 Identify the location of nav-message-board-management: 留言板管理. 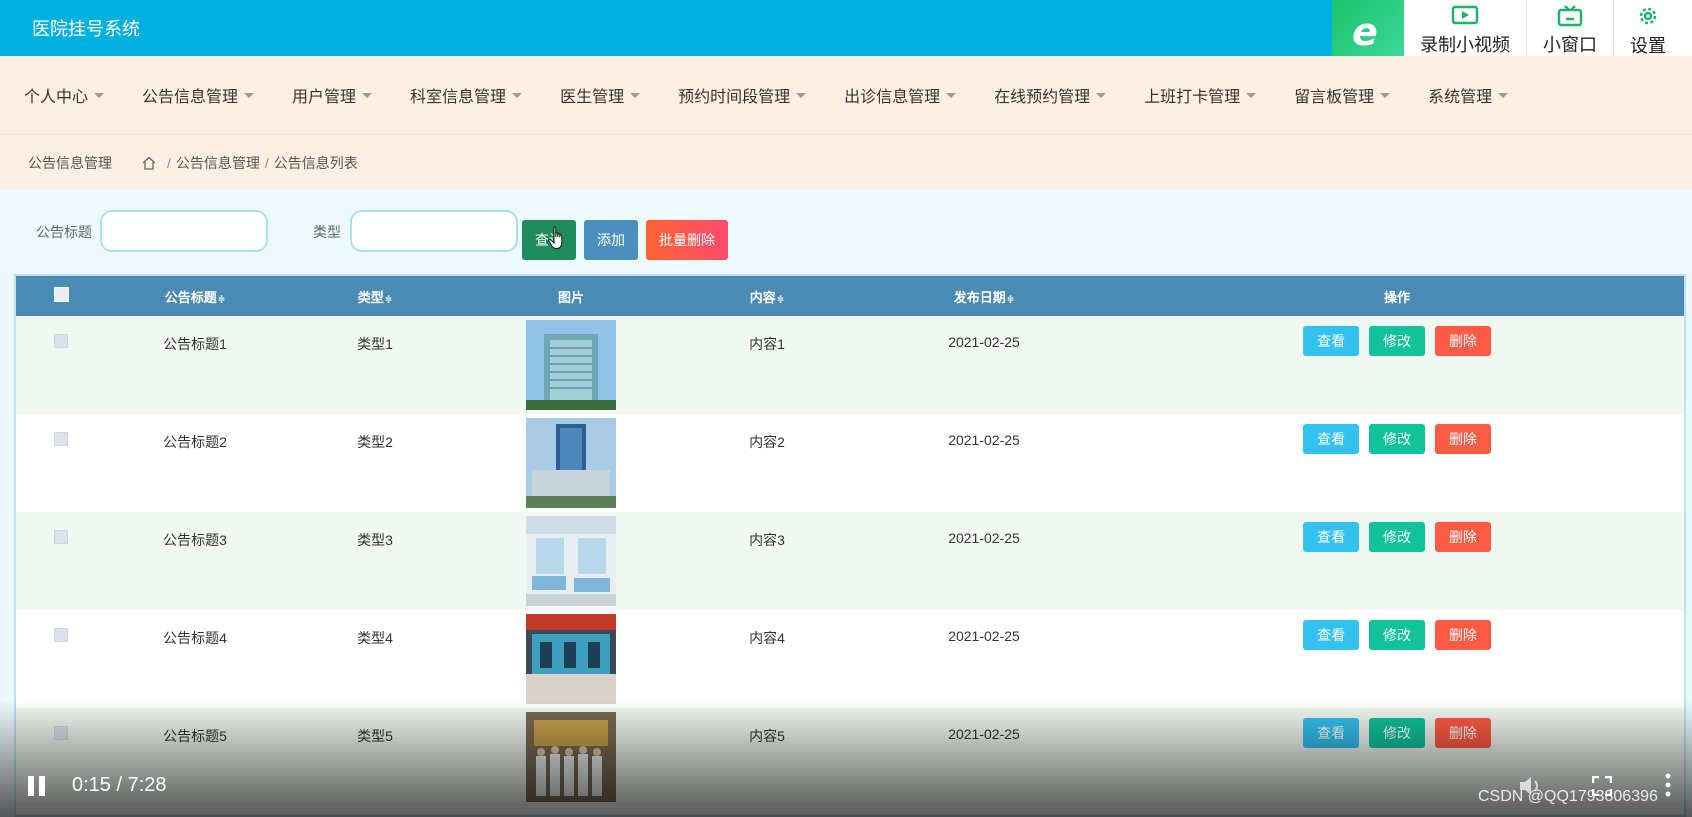
(1342, 95).